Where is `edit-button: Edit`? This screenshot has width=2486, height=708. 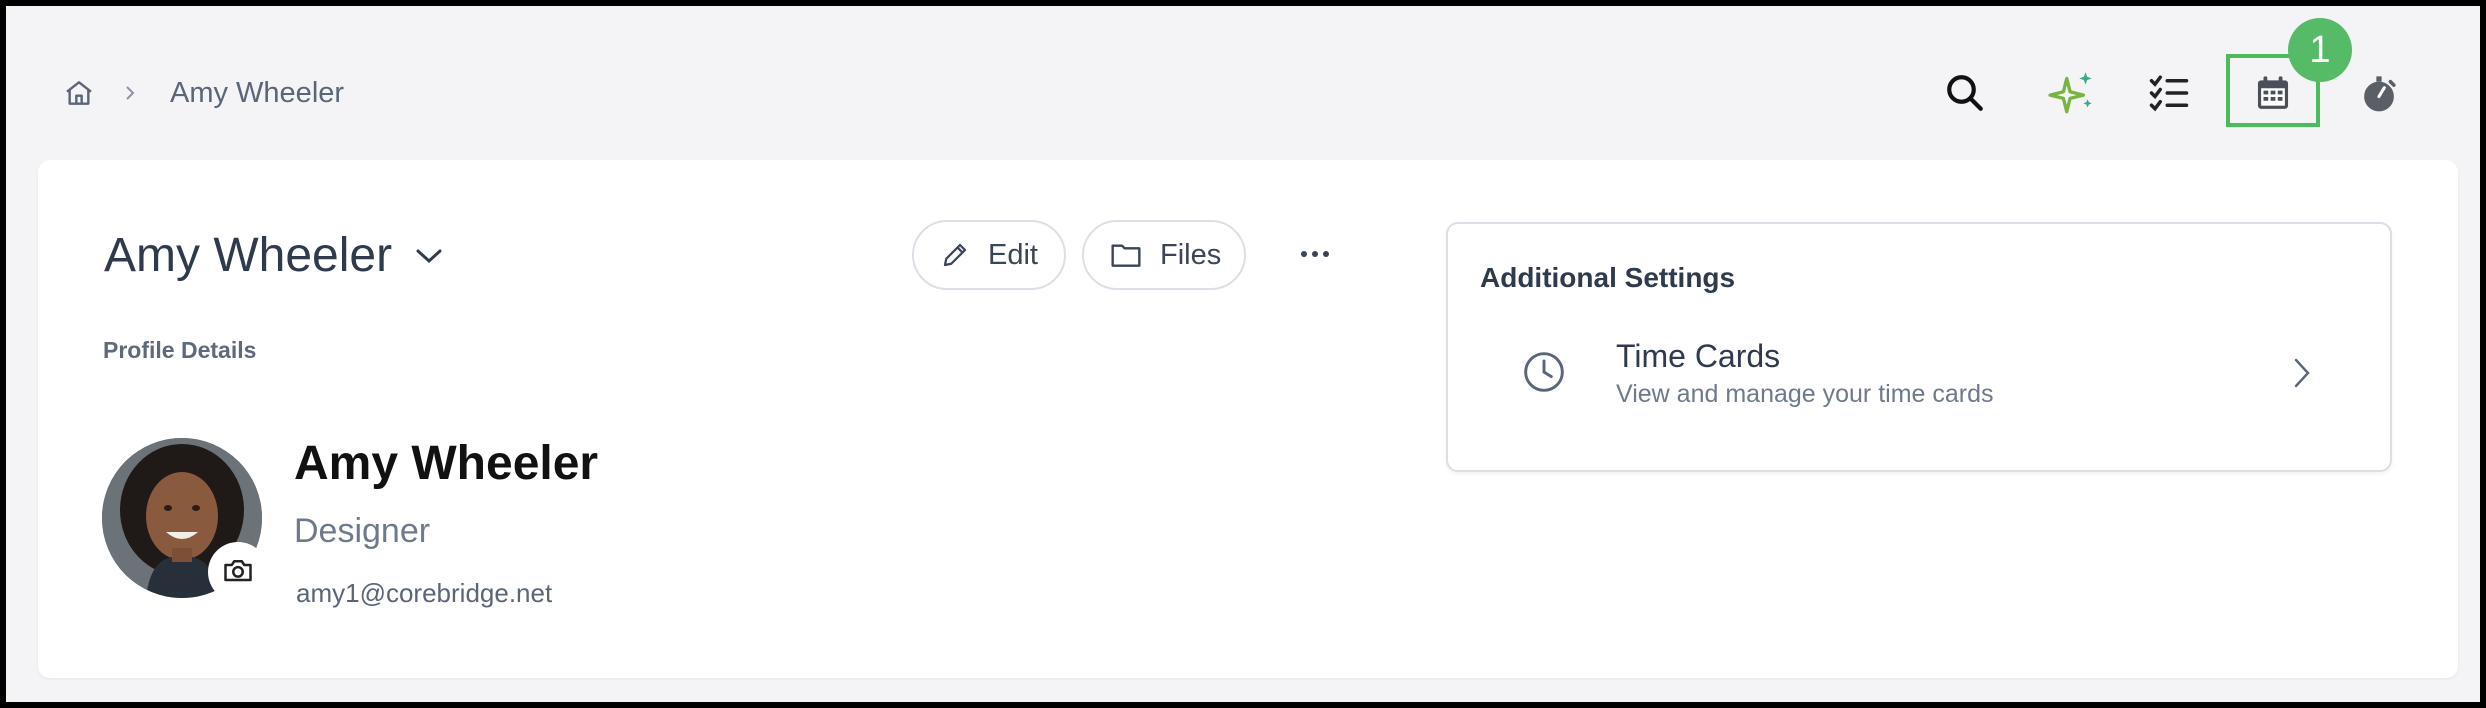
edit-button: Edit is located at coordinates (989, 255).